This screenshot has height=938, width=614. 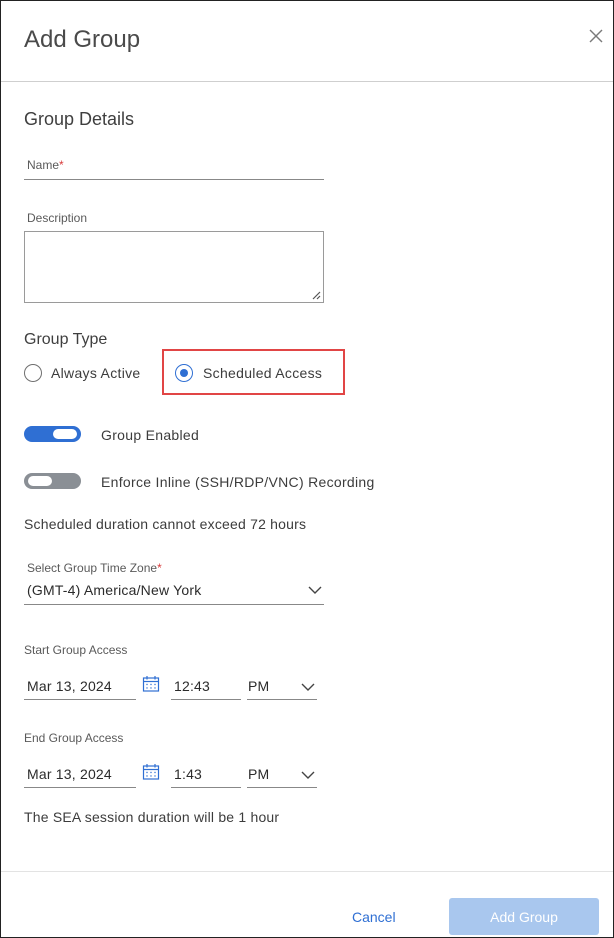 What do you see at coordinates (188, 774) in the screenshot?
I see `end-time-value: 1:43` at bounding box center [188, 774].